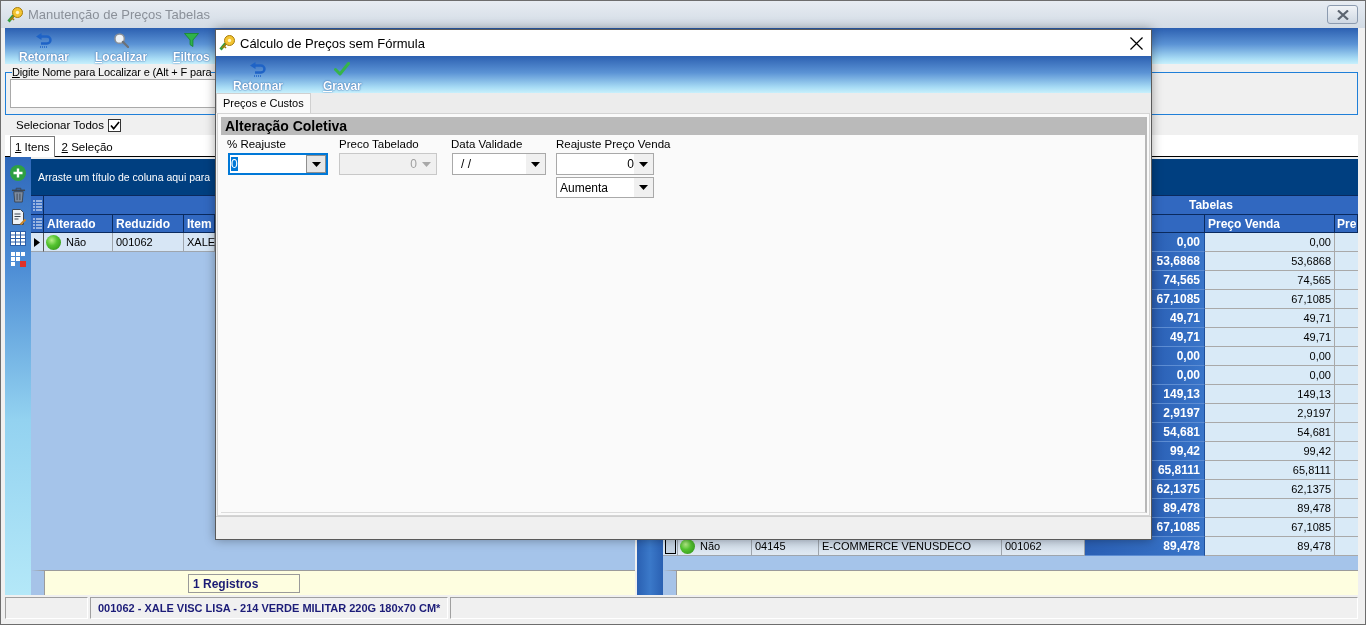 The image size is (1366, 625). I want to click on search-icon, so click(121, 40).